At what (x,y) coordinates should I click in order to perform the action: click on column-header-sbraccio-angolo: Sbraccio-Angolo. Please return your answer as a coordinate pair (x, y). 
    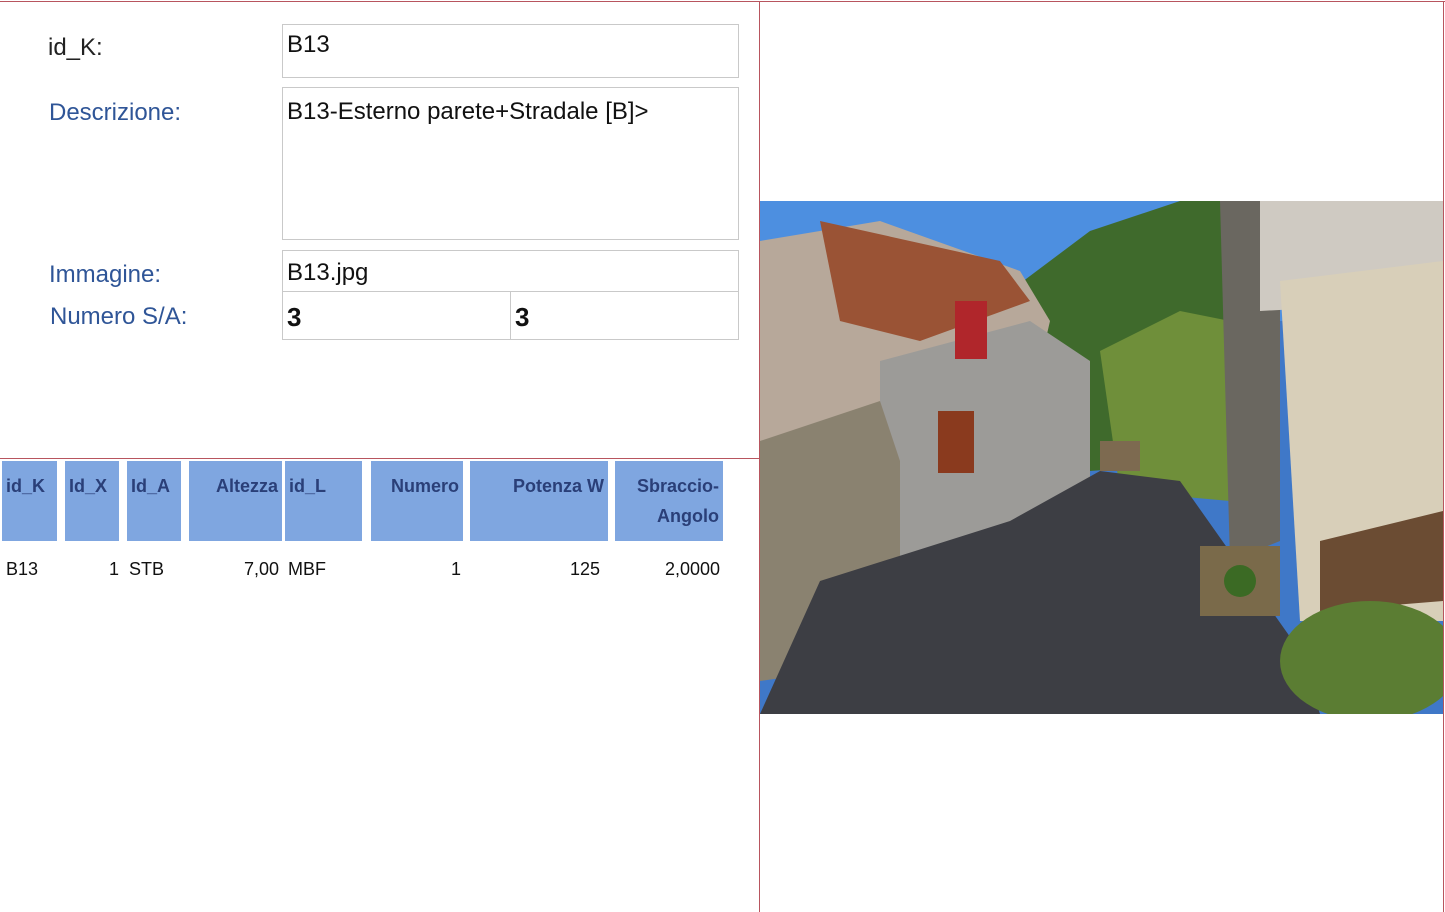
    Looking at the image, I should click on (669, 501).